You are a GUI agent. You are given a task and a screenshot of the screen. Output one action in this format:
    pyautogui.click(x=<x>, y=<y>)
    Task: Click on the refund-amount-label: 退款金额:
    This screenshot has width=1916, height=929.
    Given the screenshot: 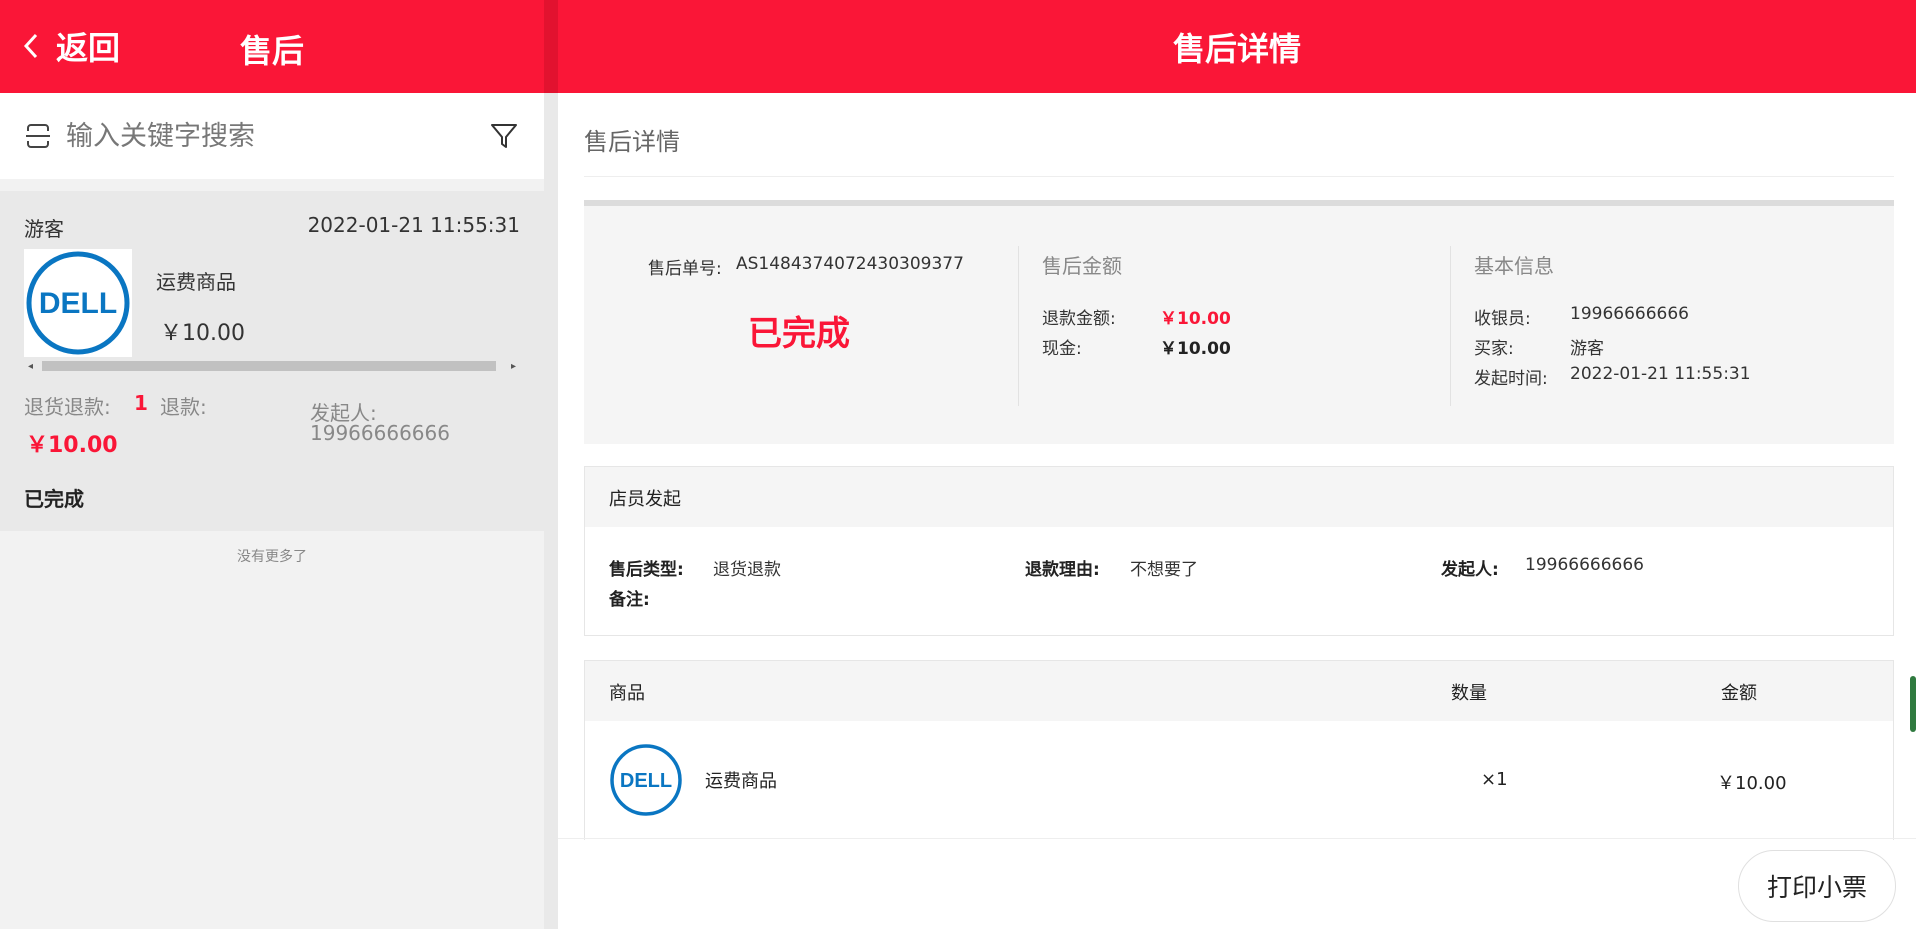 What is the action you would take?
    pyautogui.click(x=1079, y=319)
    